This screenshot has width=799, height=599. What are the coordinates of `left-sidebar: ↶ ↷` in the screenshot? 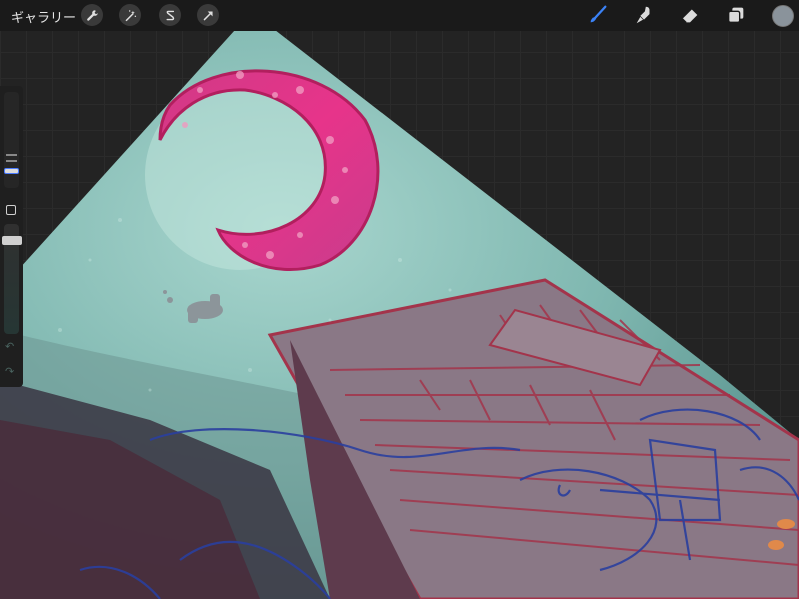 It's located at (11, 236).